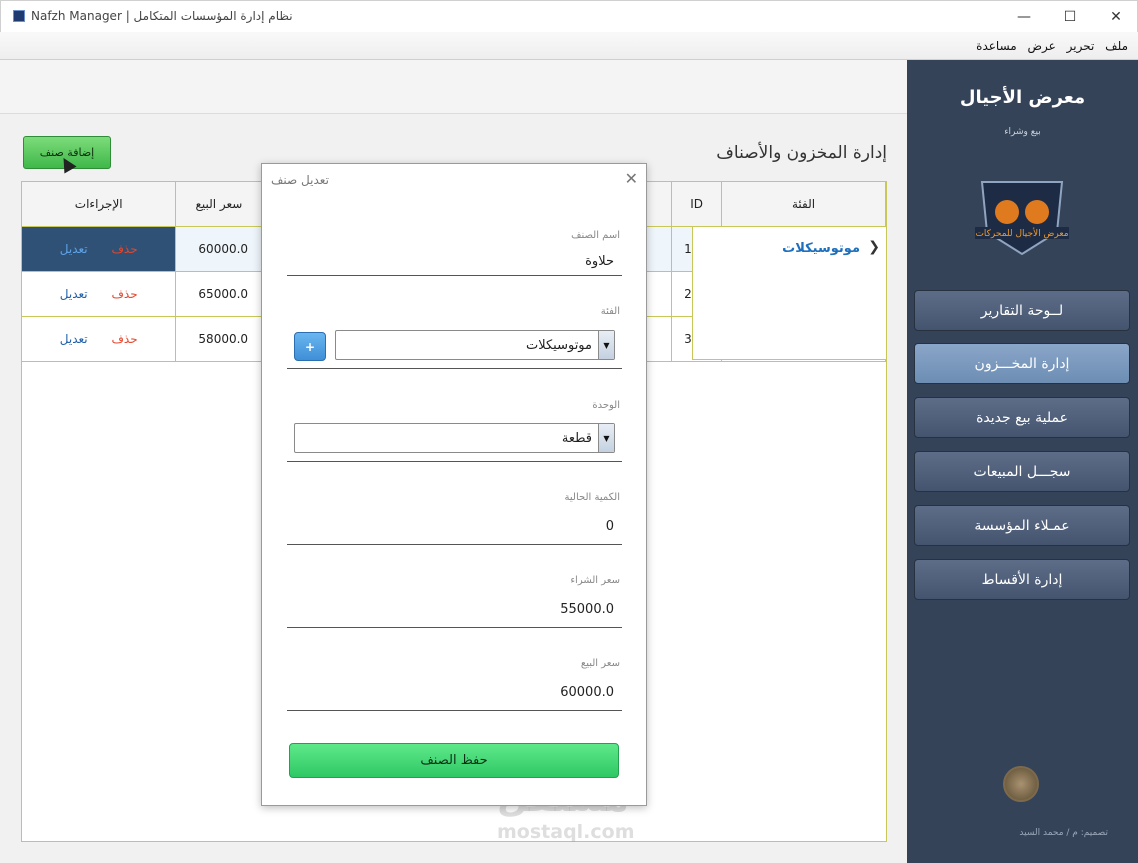 This screenshot has height=863, width=1138. What do you see at coordinates (219, 204) in the screenshot?
I see `header-sell-price: سعر البيع` at bounding box center [219, 204].